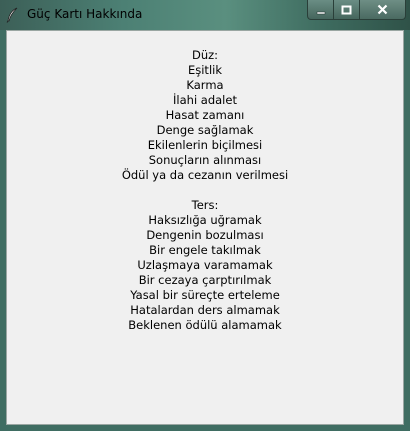 The image size is (410, 431). What do you see at coordinates (205, 295) in the screenshot?
I see `list-item: Yasal bir süreçte erteleme` at bounding box center [205, 295].